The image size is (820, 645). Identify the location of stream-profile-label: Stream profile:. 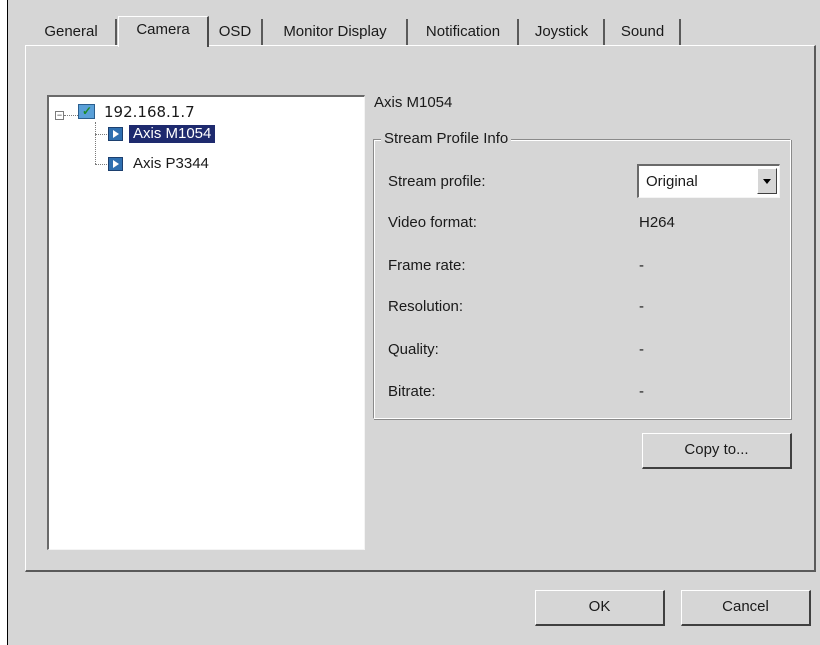
(437, 181).